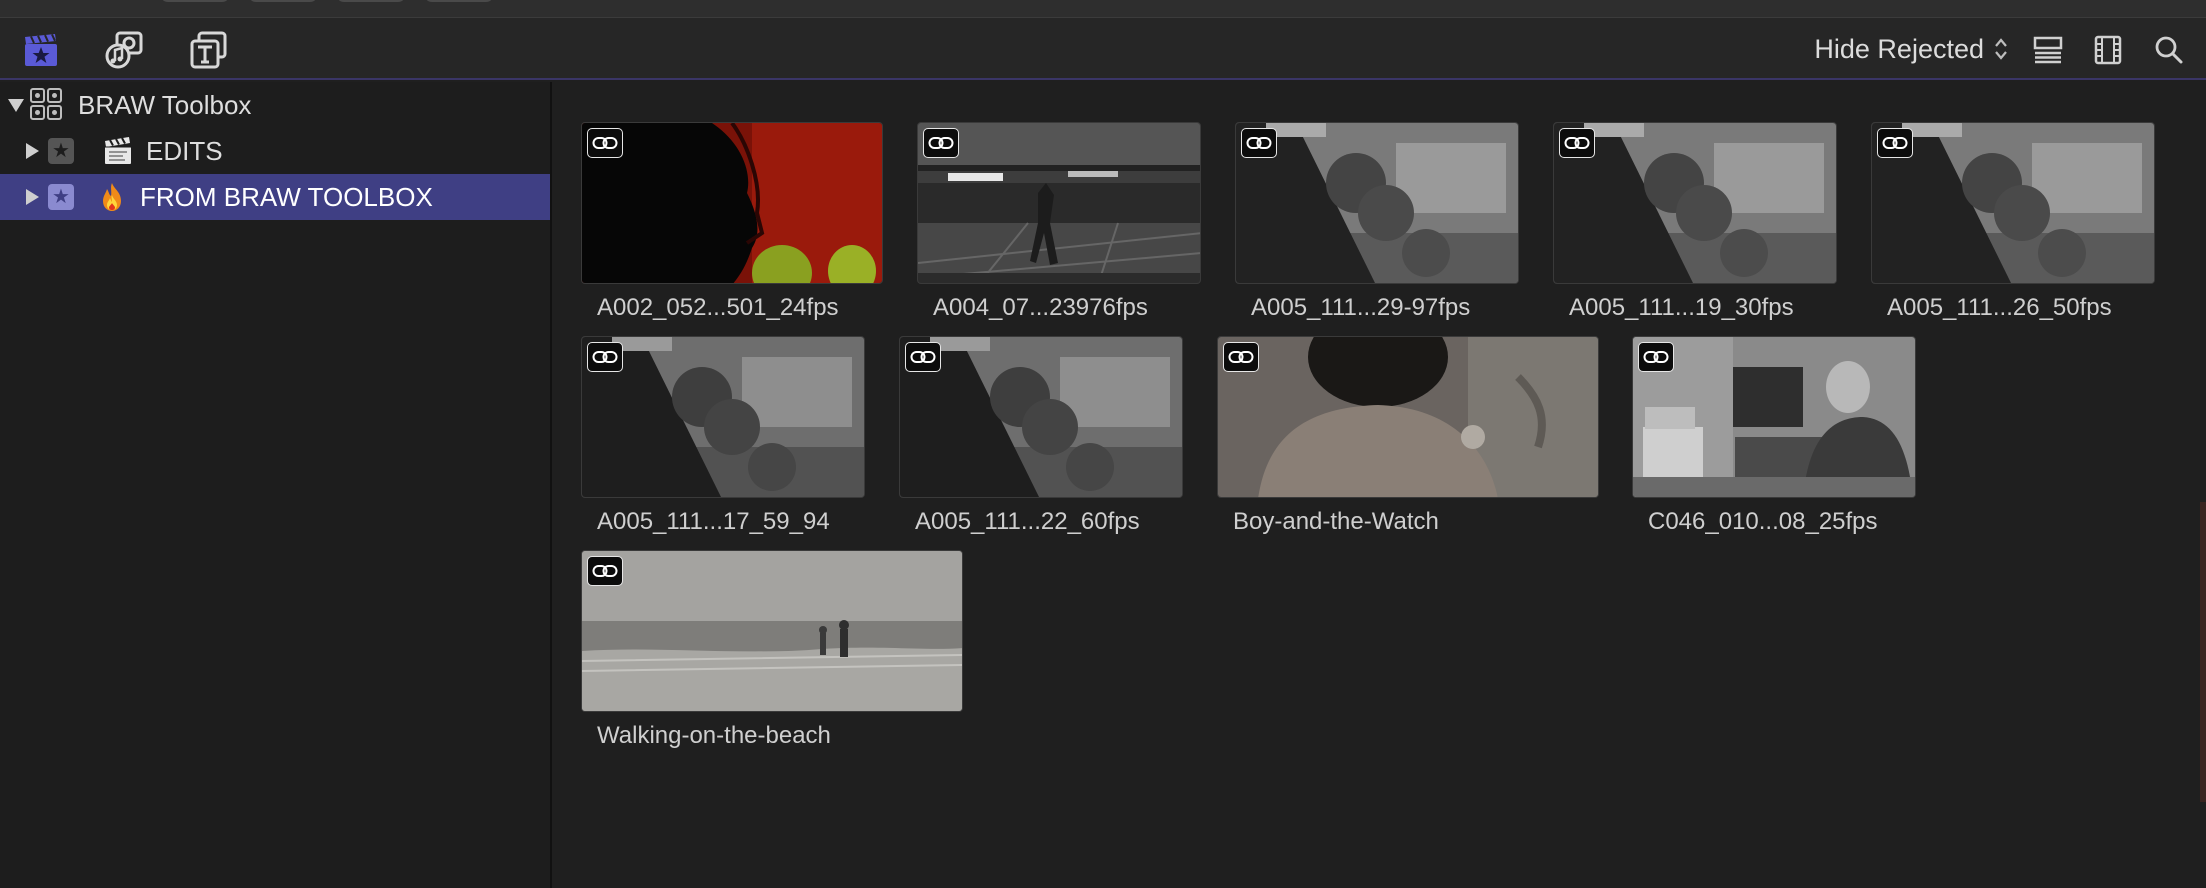 The image size is (2206, 888). What do you see at coordinates (2169, 50) in the screenshot?
I see `search-icon` at bounding box center [2169, 50].